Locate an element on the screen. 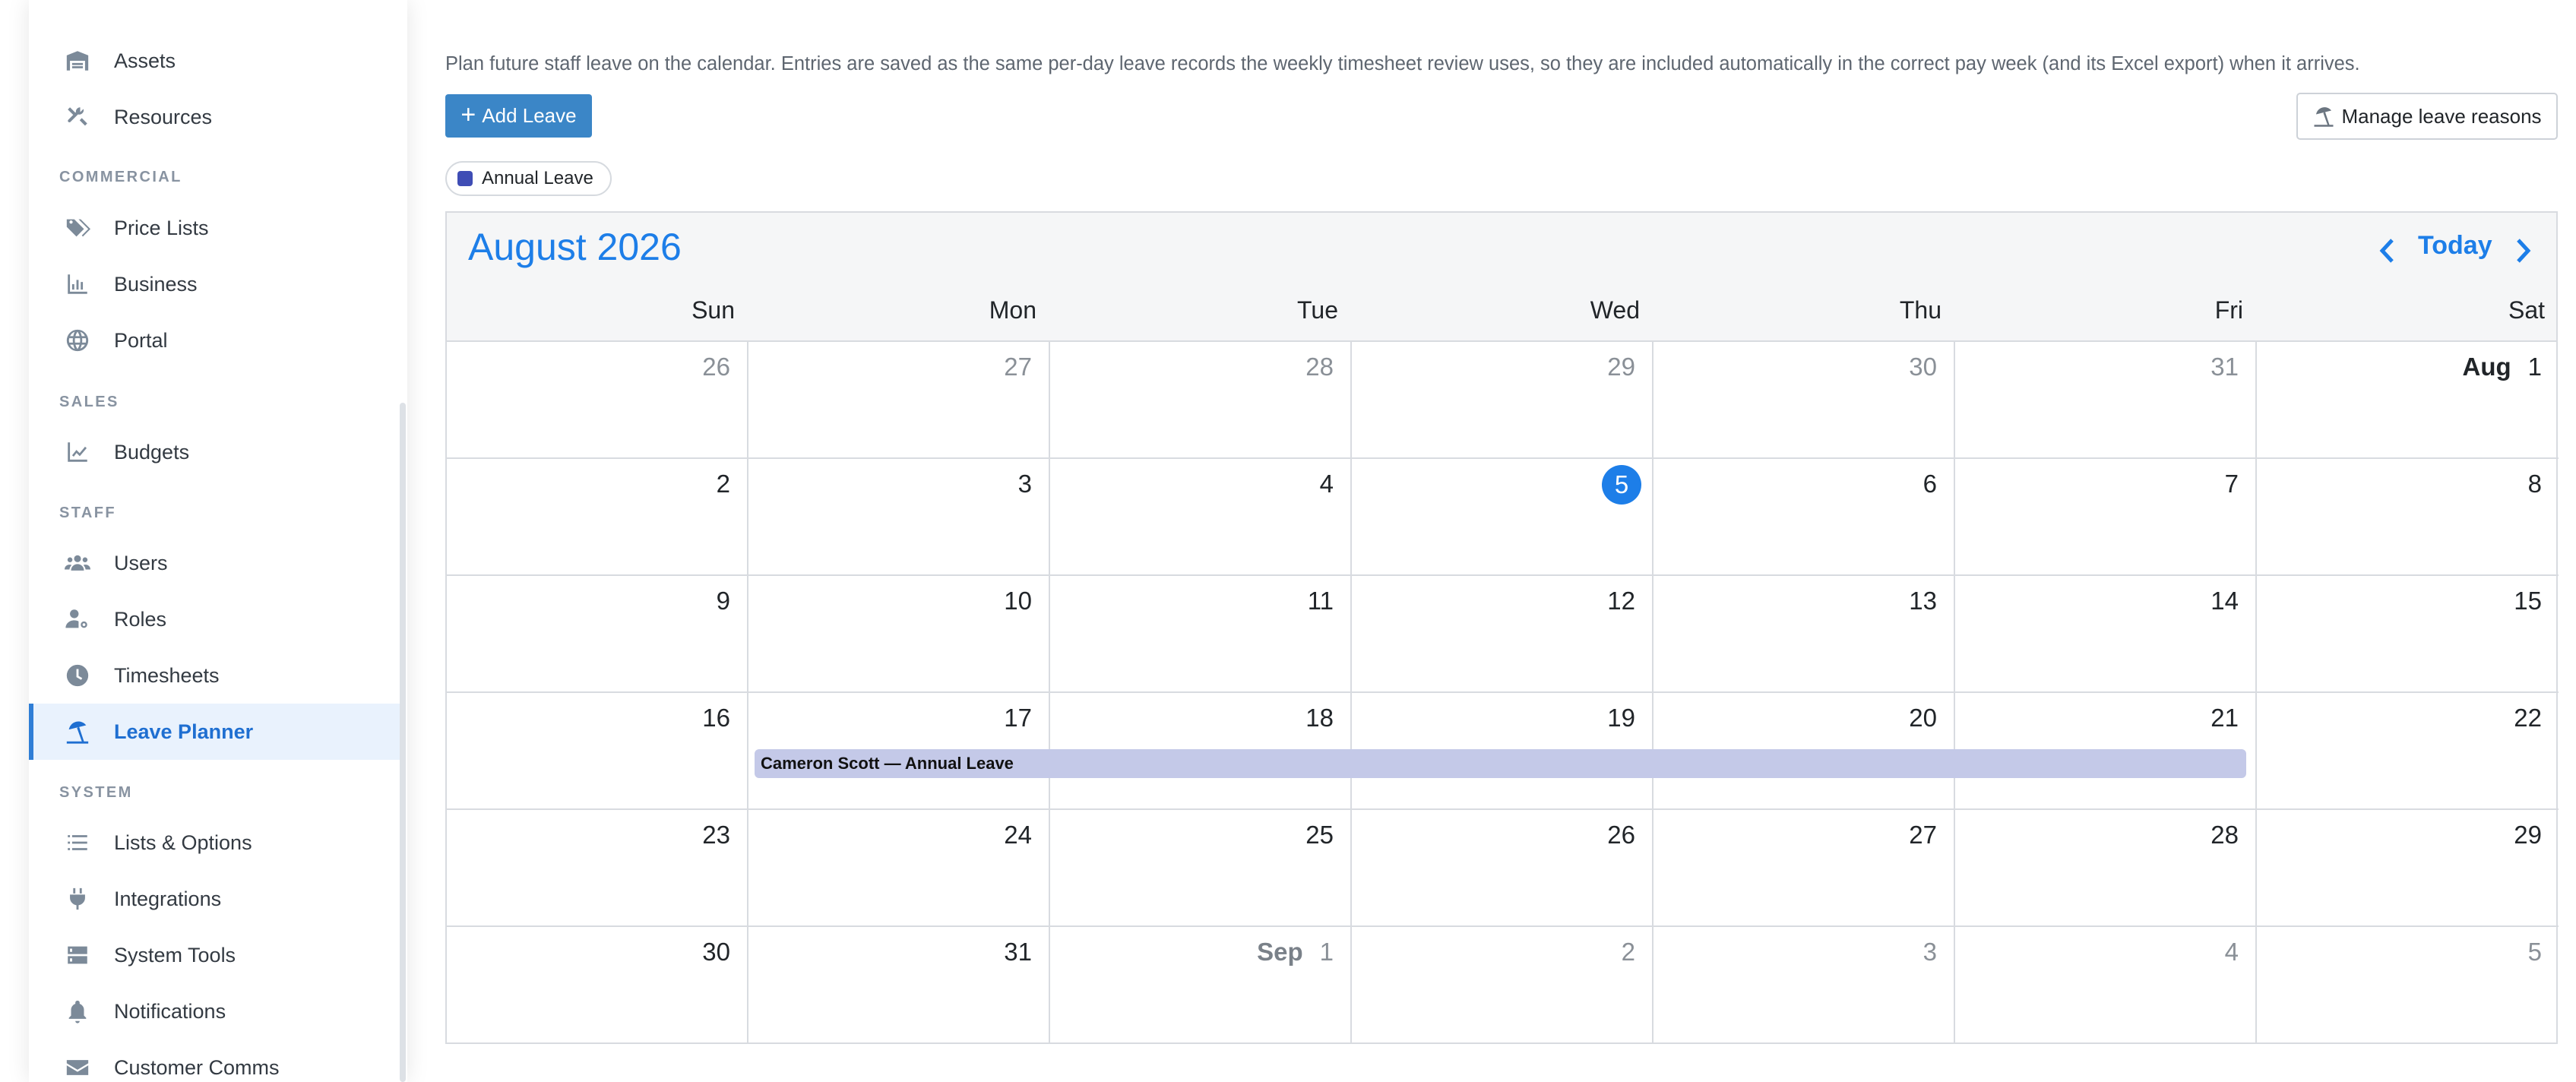  day-number-text: 26 is located at coordinates (716, 367).